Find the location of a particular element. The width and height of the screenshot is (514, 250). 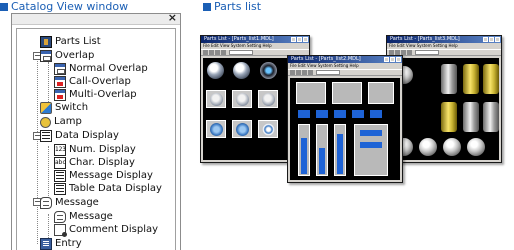

tree-item-switch: Switch is located at coordinates (64, 108).